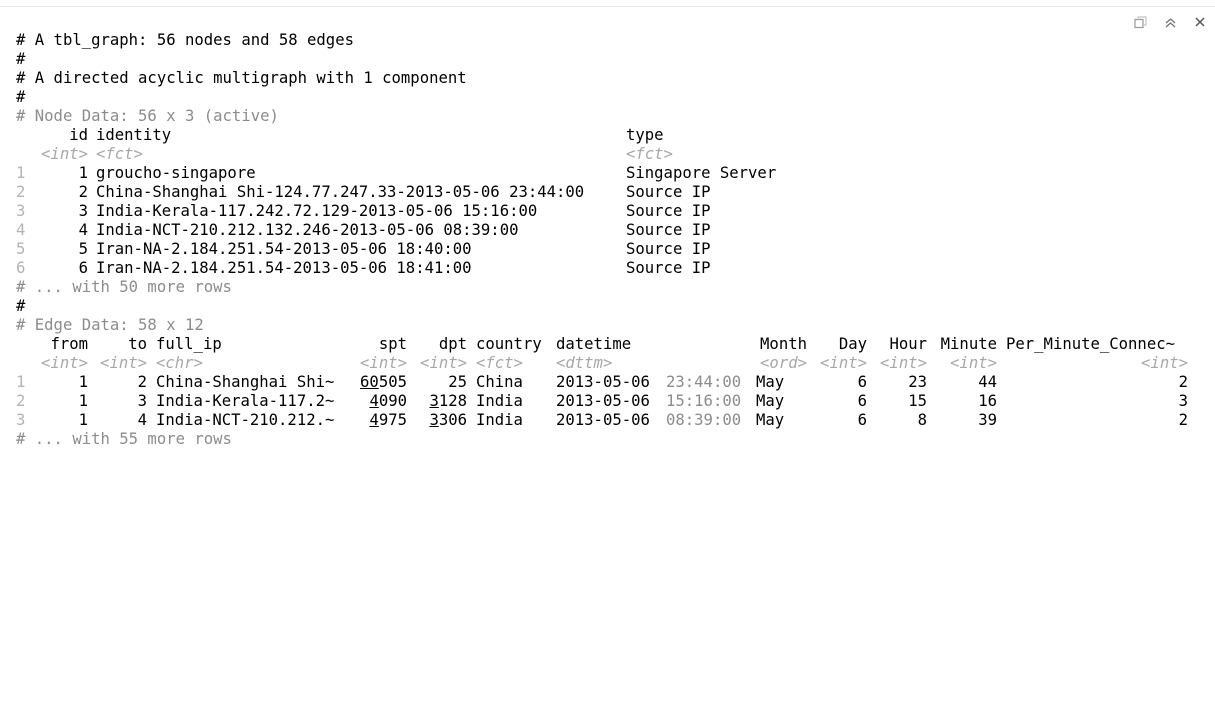  What do you see at coordinates (83, 192) in the screenshot?
I see `node-id: 2` at bounding box center [83, 192].